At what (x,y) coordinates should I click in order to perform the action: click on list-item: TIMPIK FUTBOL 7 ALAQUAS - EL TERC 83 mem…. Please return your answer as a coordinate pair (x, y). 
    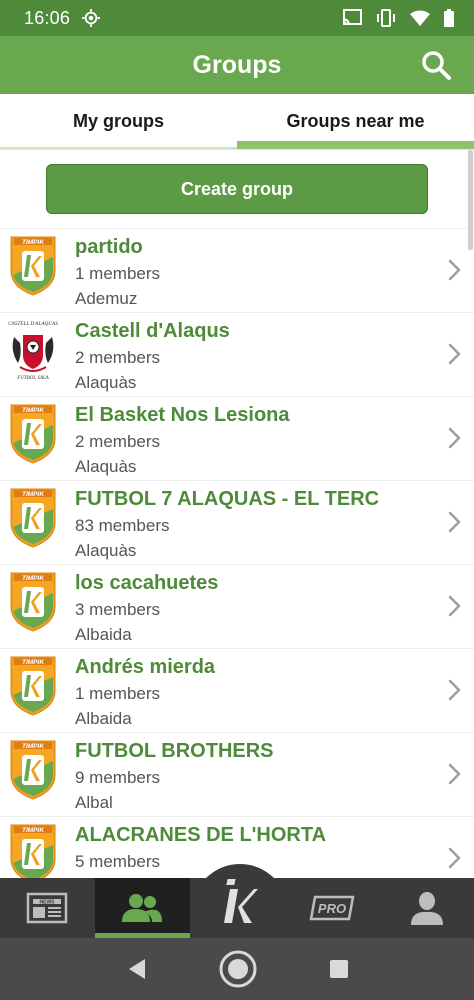
    Looking at the image, I should click on (237, 523).